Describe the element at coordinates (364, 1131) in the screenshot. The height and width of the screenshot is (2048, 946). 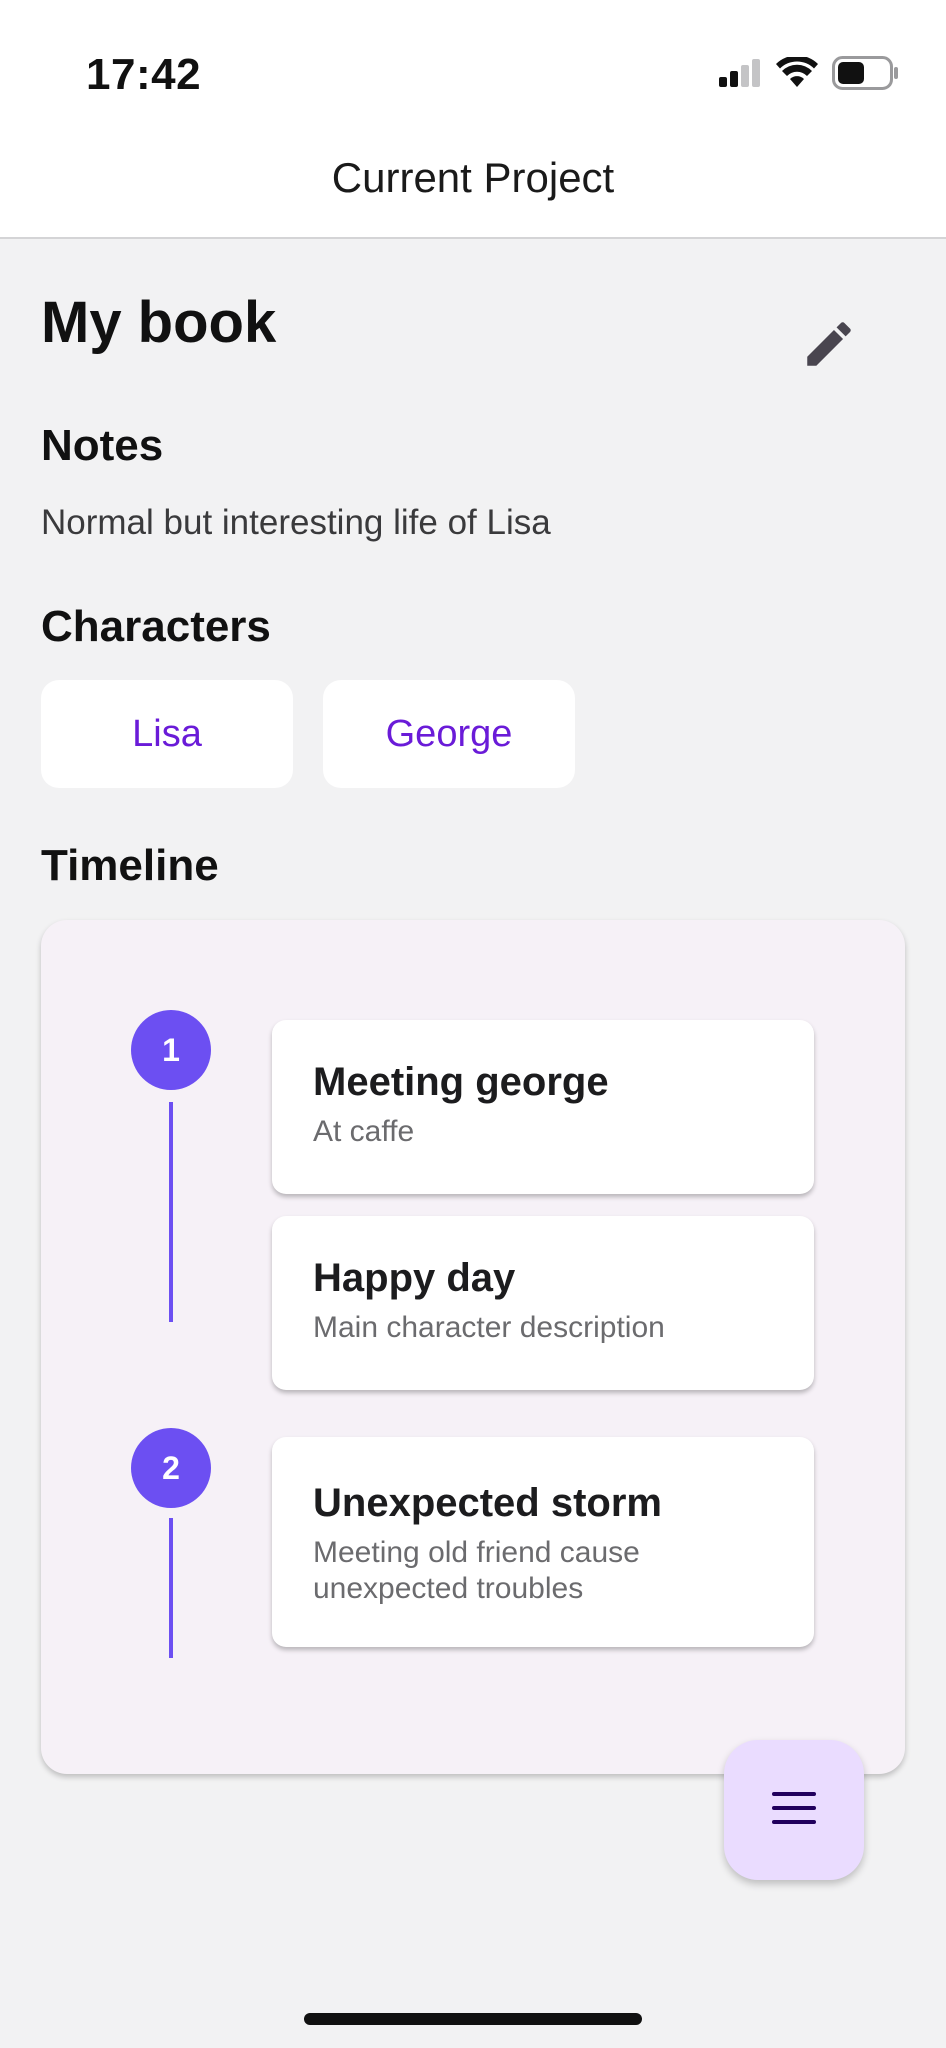
I see `event-description: At caffe` at that location.